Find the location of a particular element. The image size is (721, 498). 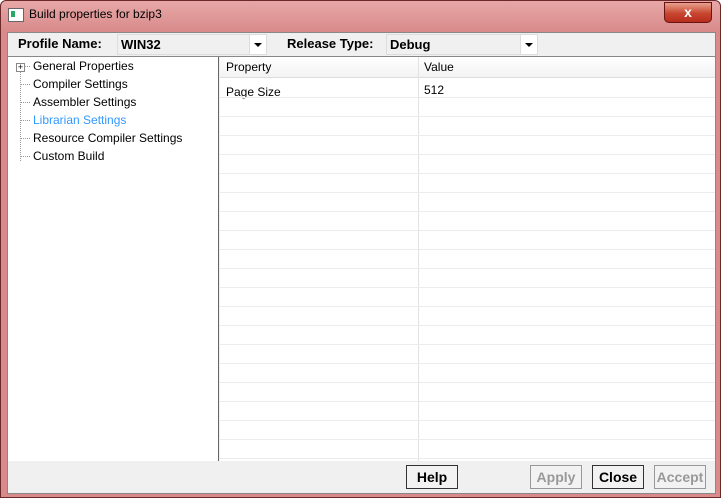

accept-button: Accept is located at coordinates (680, 477).